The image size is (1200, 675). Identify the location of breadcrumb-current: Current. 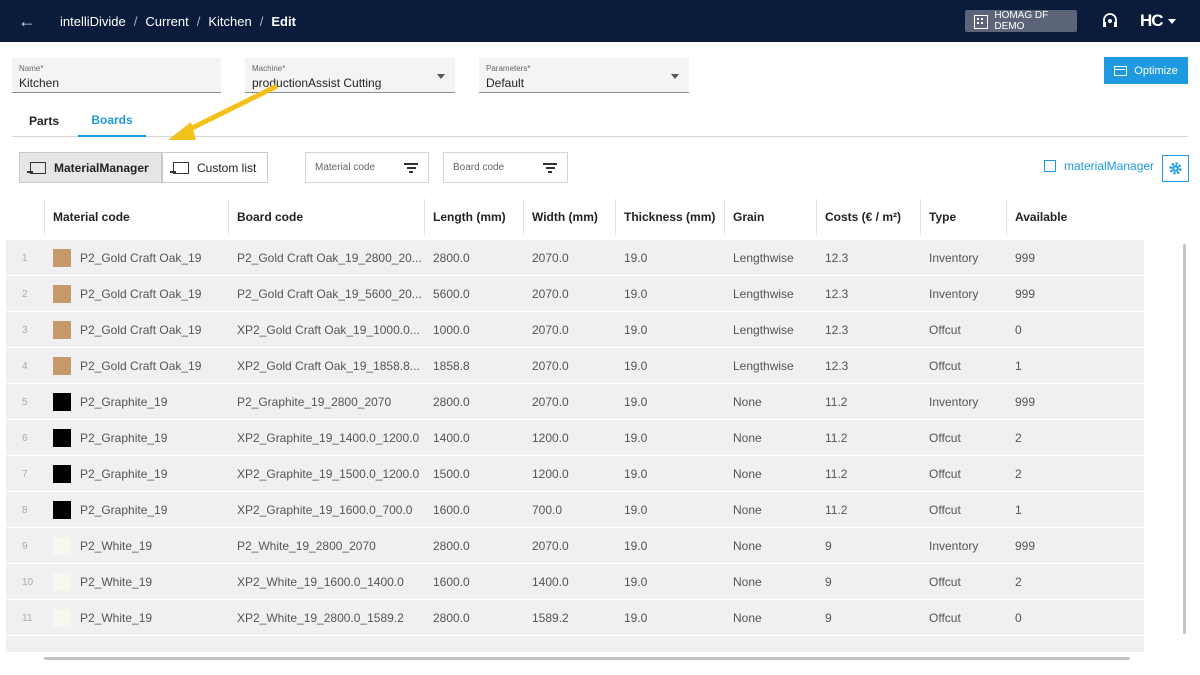
(166, 21).